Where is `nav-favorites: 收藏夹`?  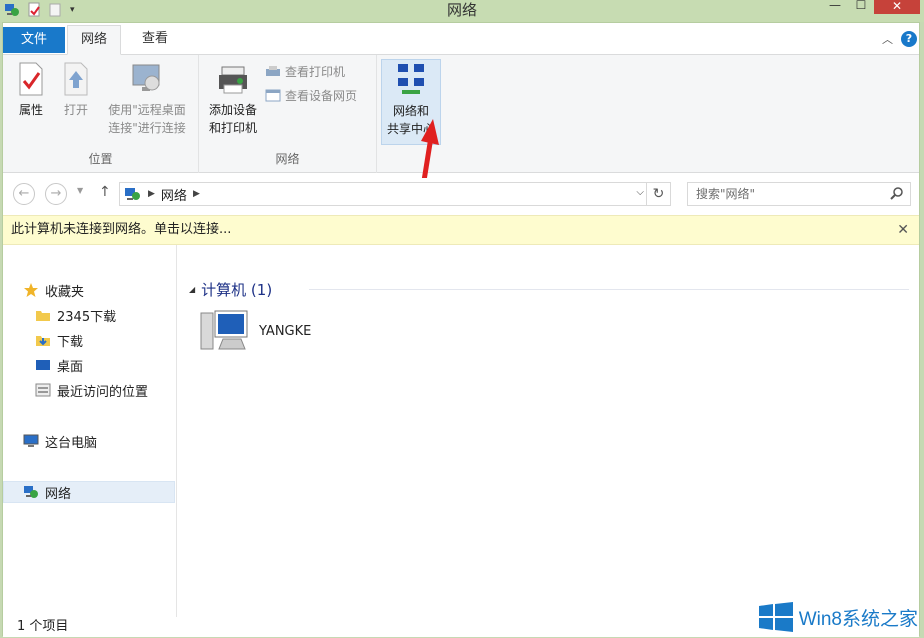
nav-favorites: 收藏夹 is located at coordinates (53, 290).